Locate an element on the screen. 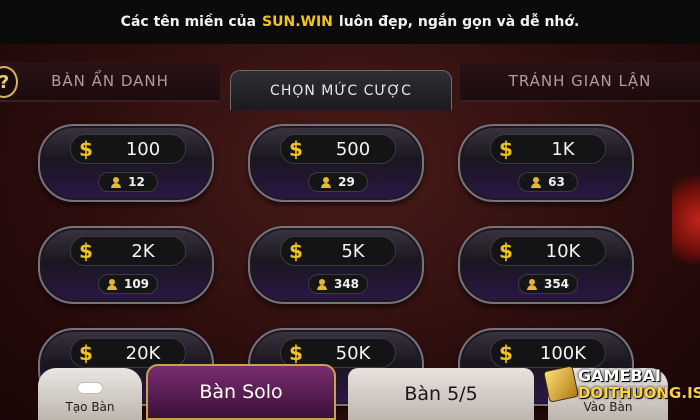 Image resolution: width=700 pixels, height=420 pixels. bet-amount: 10K is located at coordinates (563, 251).